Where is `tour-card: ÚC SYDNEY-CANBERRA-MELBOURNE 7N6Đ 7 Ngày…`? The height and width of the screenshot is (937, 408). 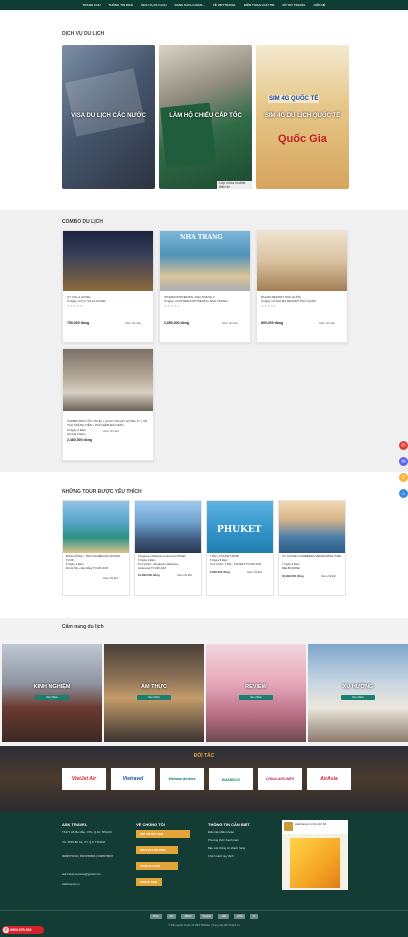 tour-card: ÚC SYDNEY-CANBERRA-MELBOURNE 7N6Đ 7 Ngày… is located at coordinates (312, 548).